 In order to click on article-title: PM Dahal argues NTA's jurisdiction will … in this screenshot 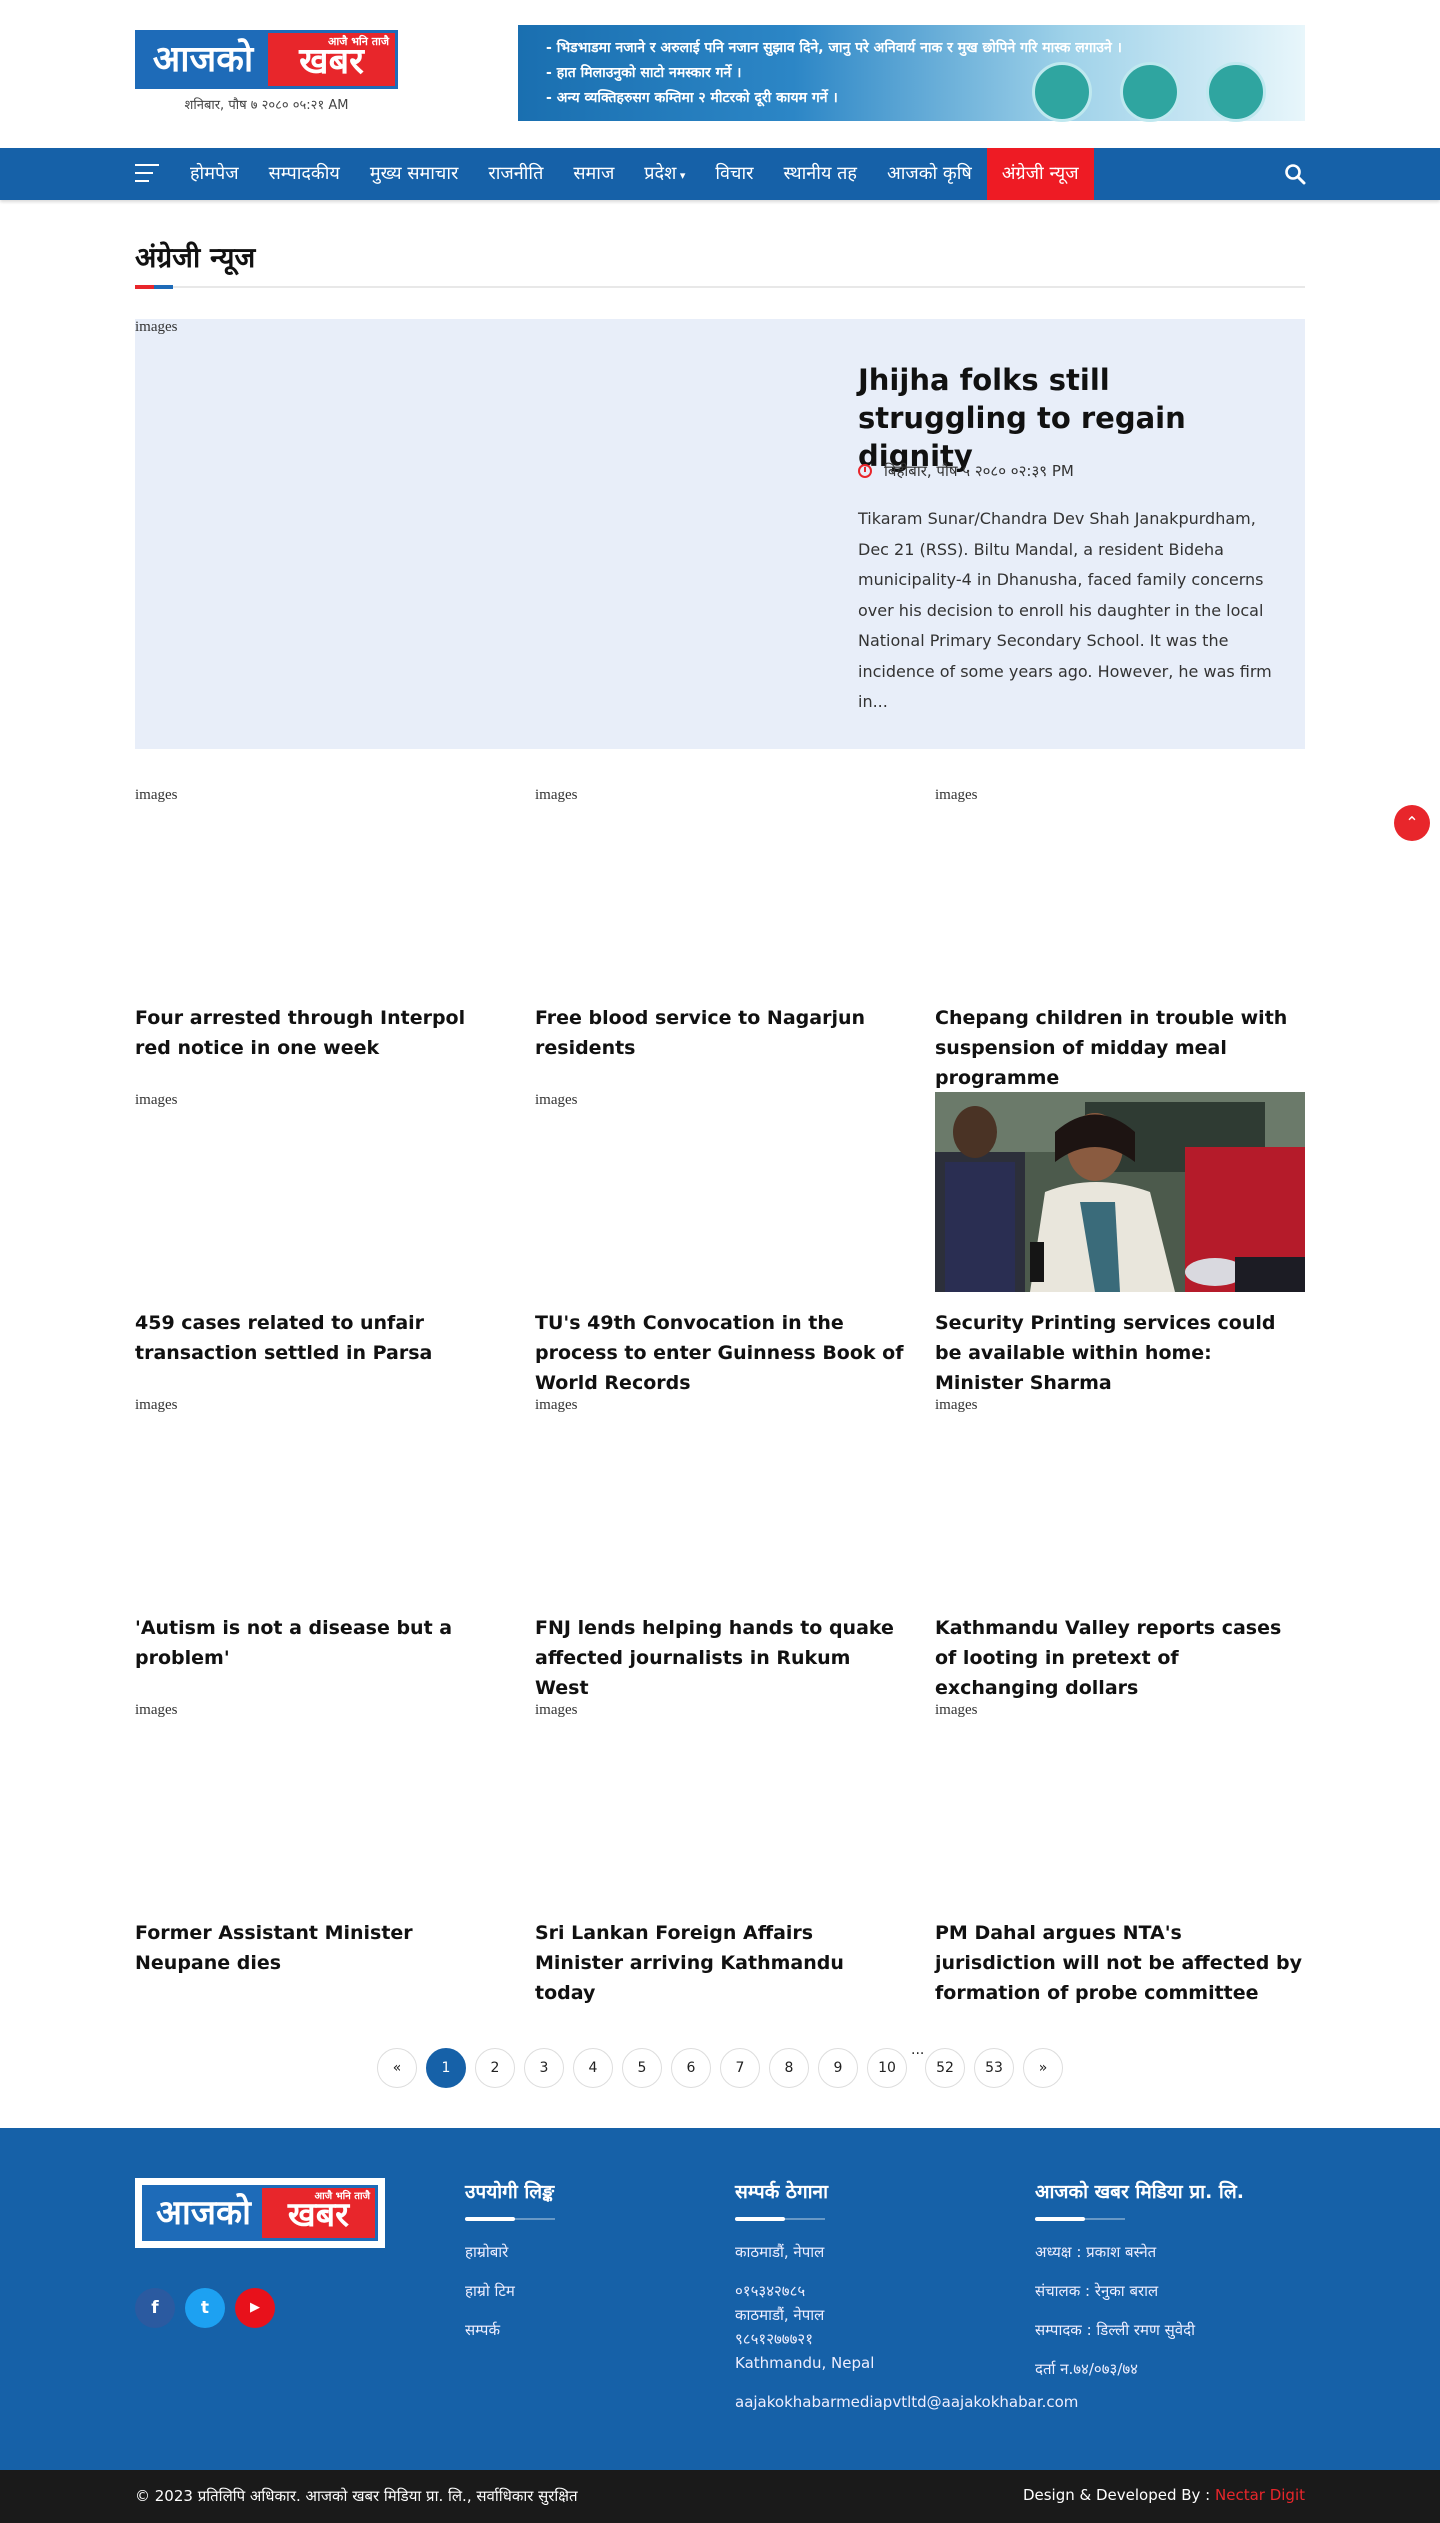, I will do `click(1120, 1963)`.